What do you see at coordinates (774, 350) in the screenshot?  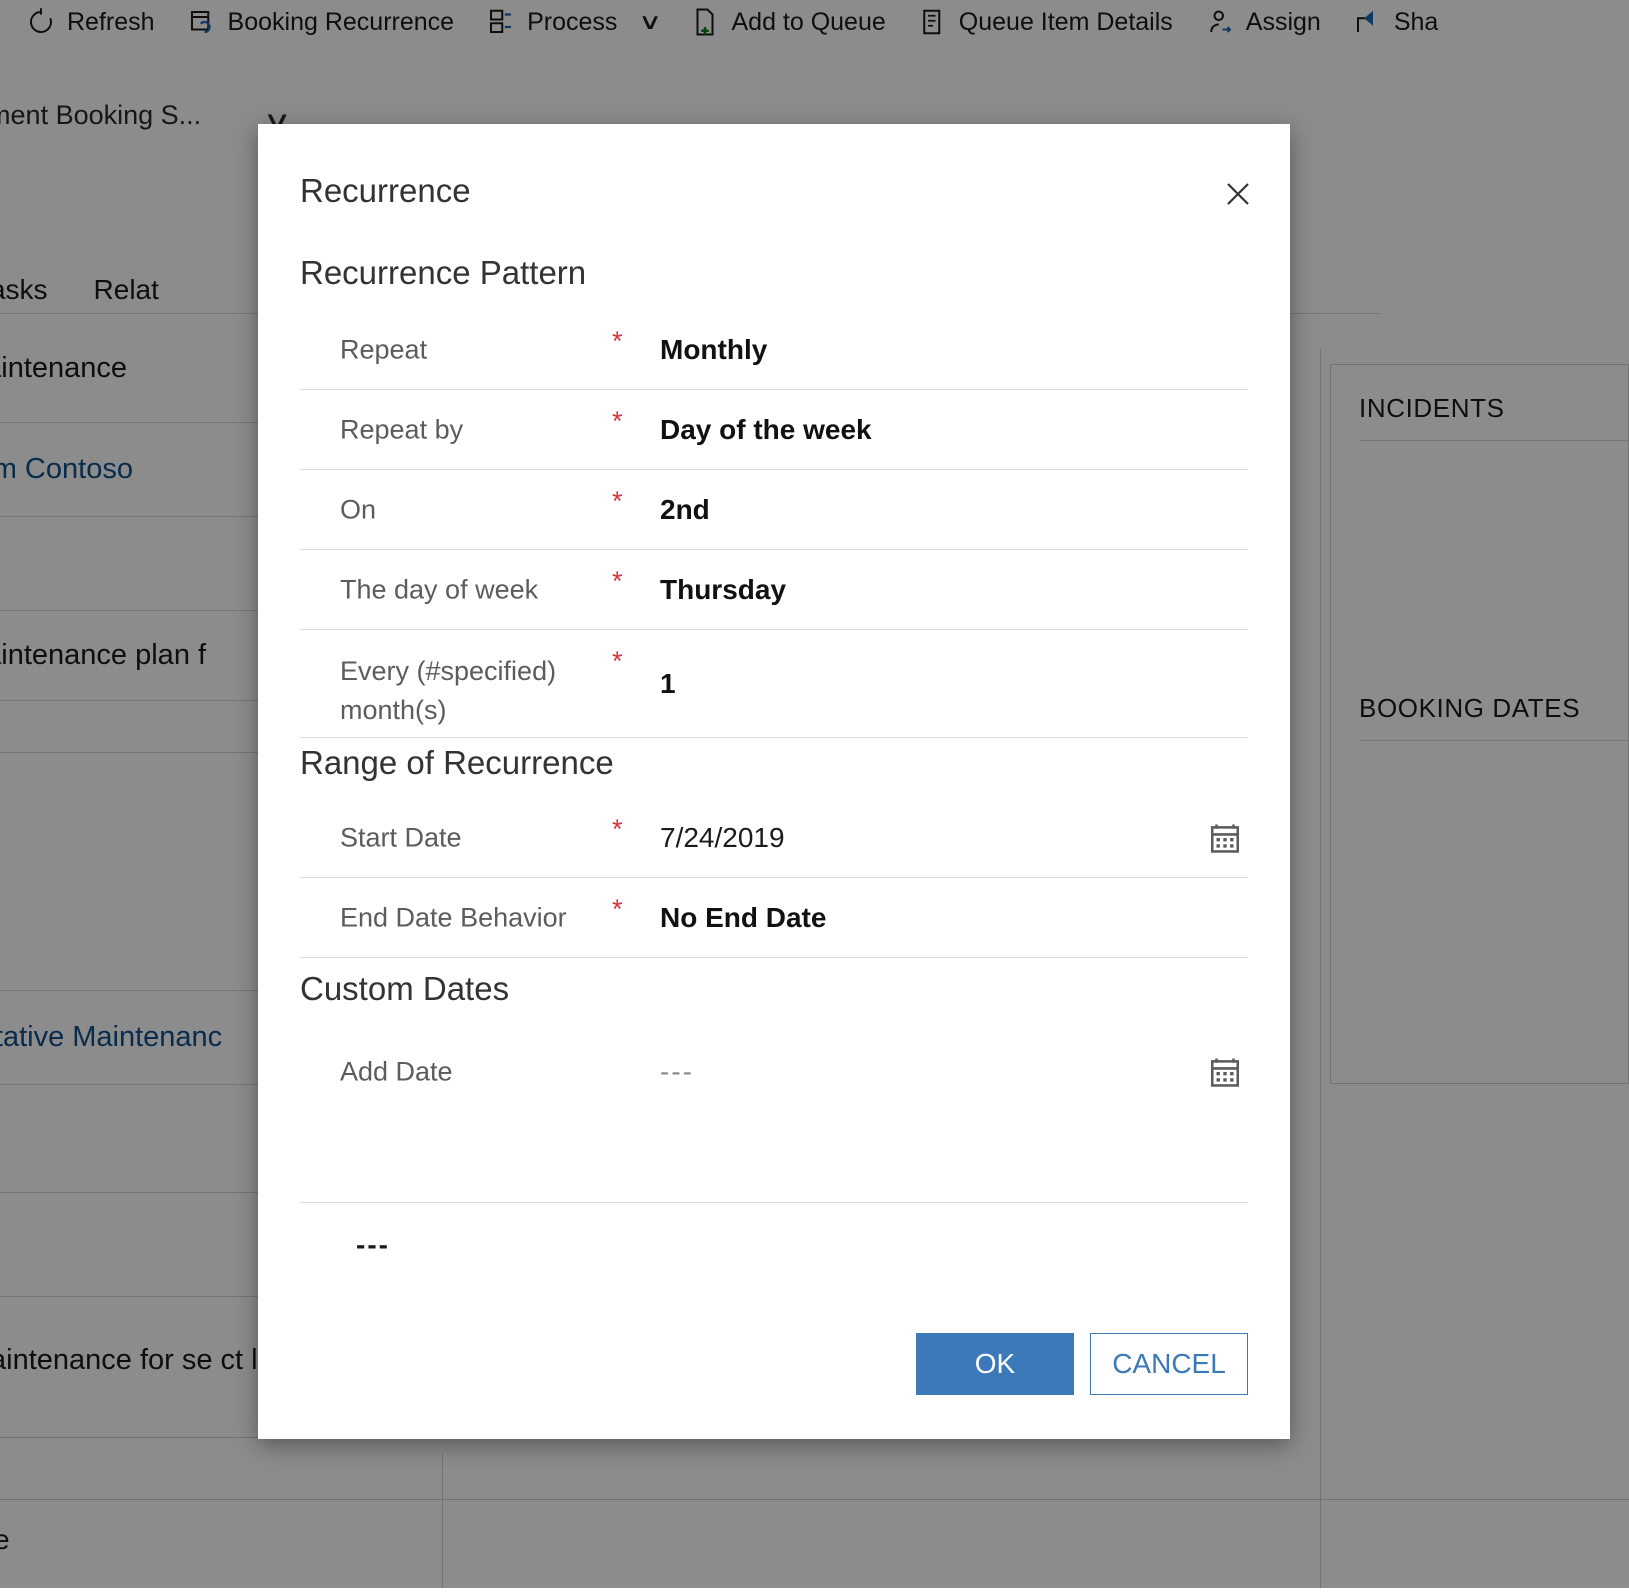 I see `field-row-repeat: Repeat * Monthly` at bounding box center [774, 350].